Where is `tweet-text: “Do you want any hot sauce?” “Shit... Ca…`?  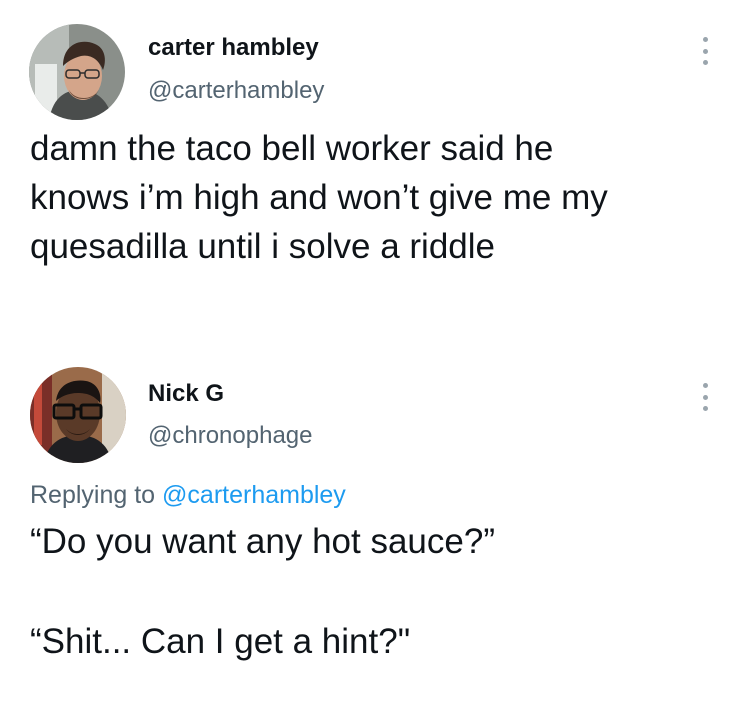
tweet-text: “Do you want any hot sauce?” “Shit... Ca… is located at coordinates (262, 591).